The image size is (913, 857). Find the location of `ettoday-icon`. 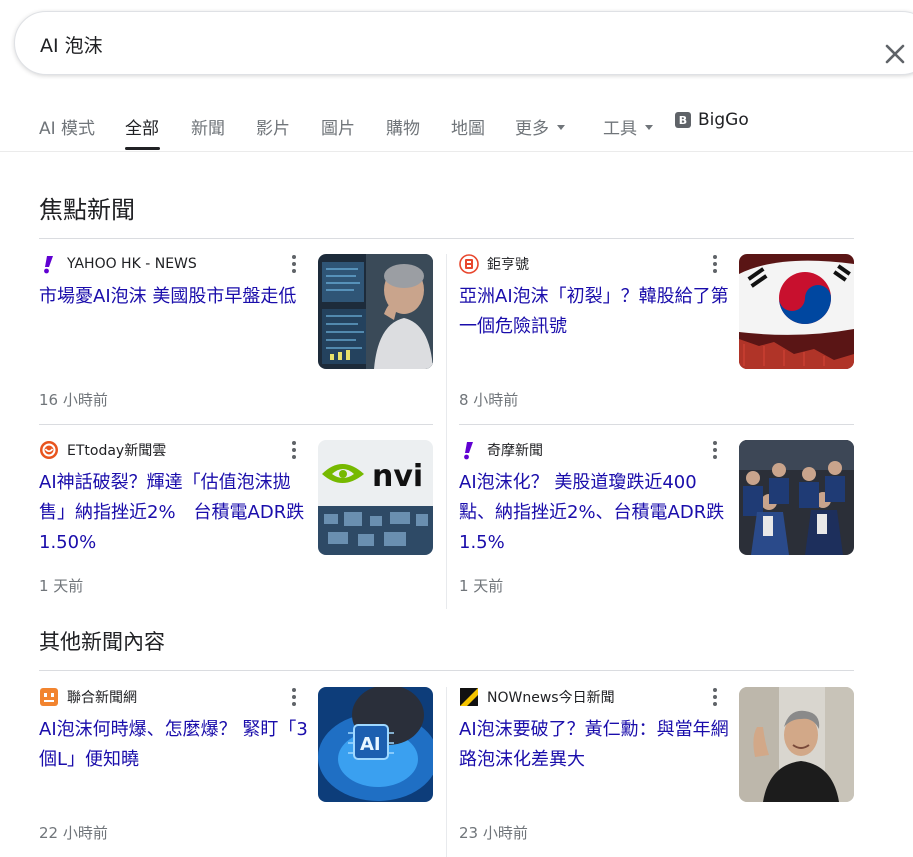

ettoday-icon is located at coordinates (49, 450).